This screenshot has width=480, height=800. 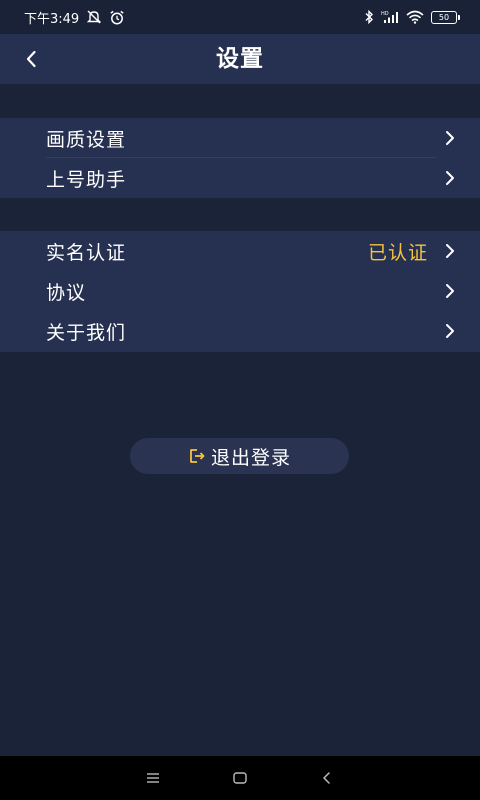 What do you see at coordinates (197, 456) in the screenshot?
I see `logout-icon` at bounding box center [197, 456].